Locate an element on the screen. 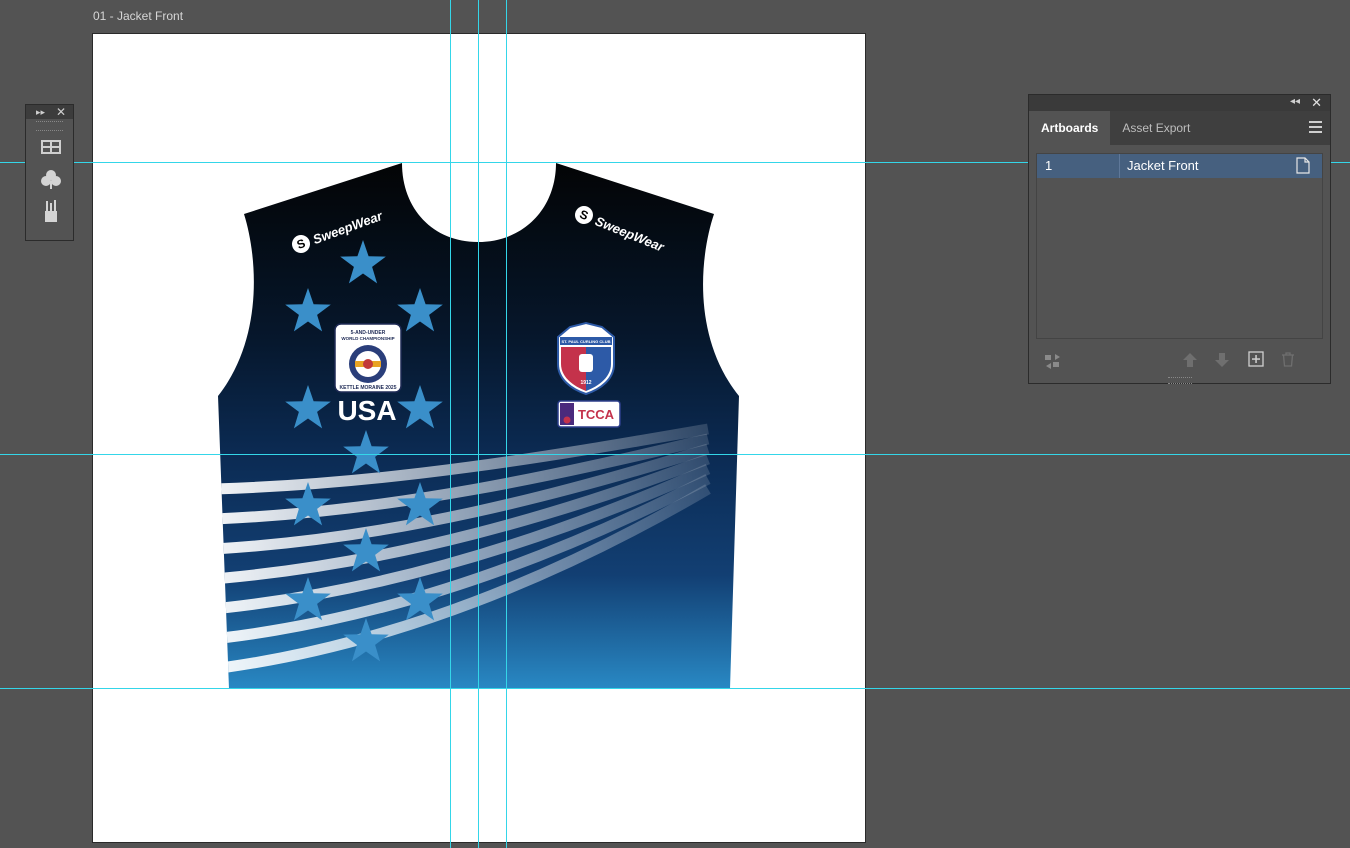  artboard-number: 1 is located at coordinates (1049, 165).